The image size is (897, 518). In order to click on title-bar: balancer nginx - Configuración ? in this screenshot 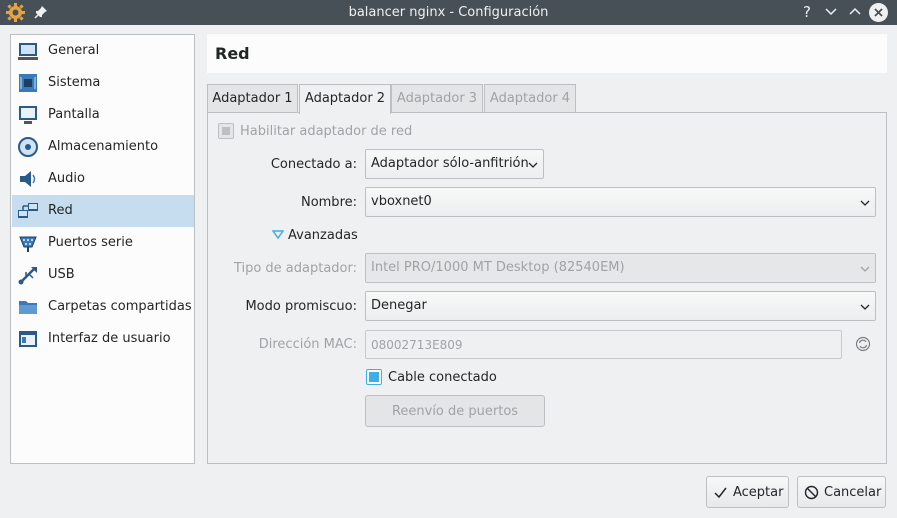, I will do `click(448, 12)`.